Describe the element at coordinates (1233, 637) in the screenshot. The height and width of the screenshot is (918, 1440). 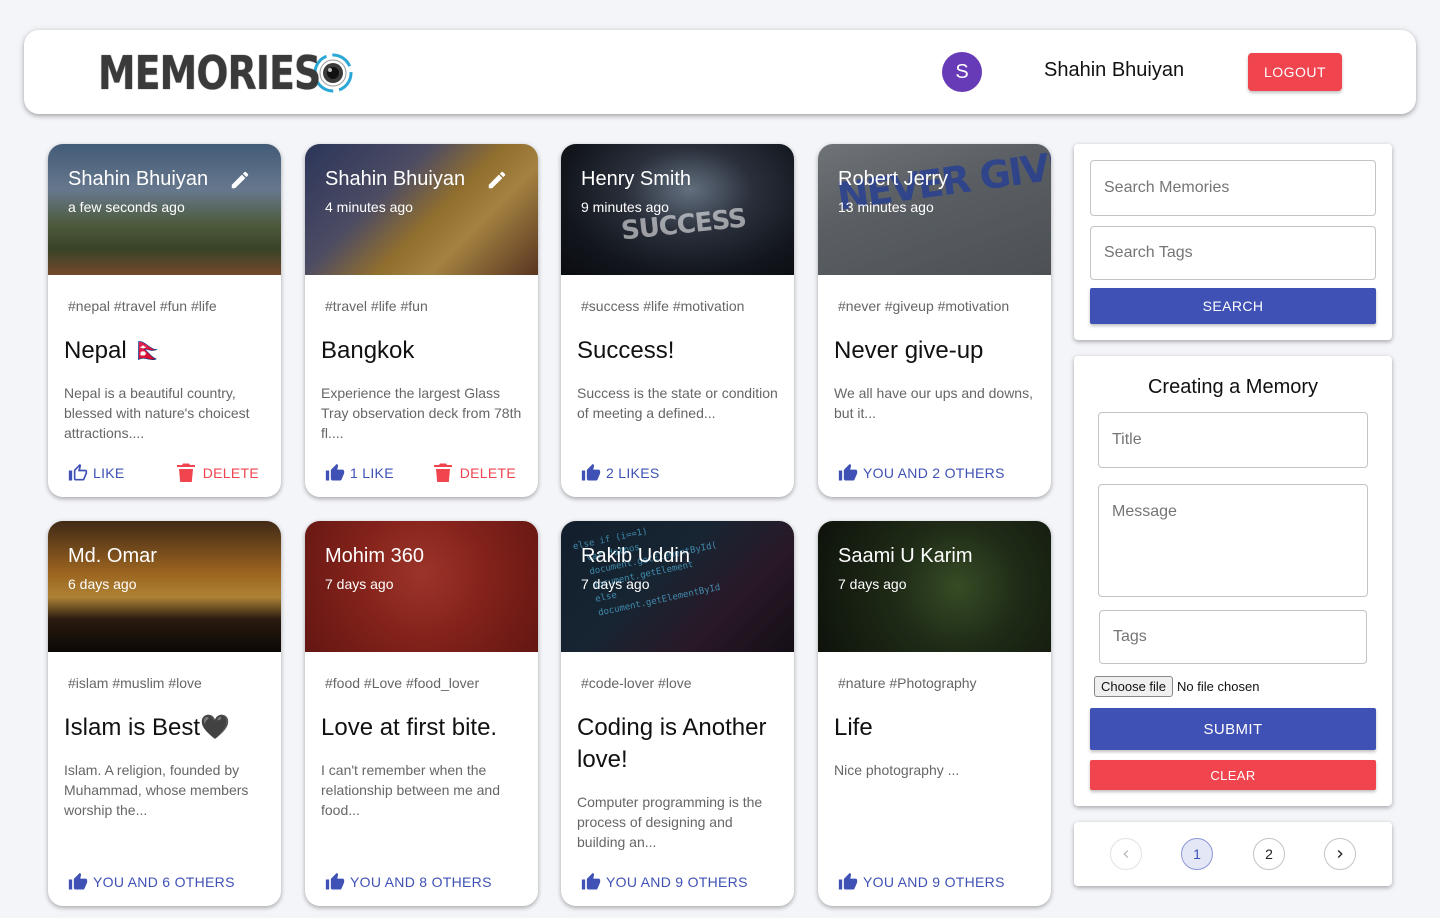
I see `tags-input` at that location.